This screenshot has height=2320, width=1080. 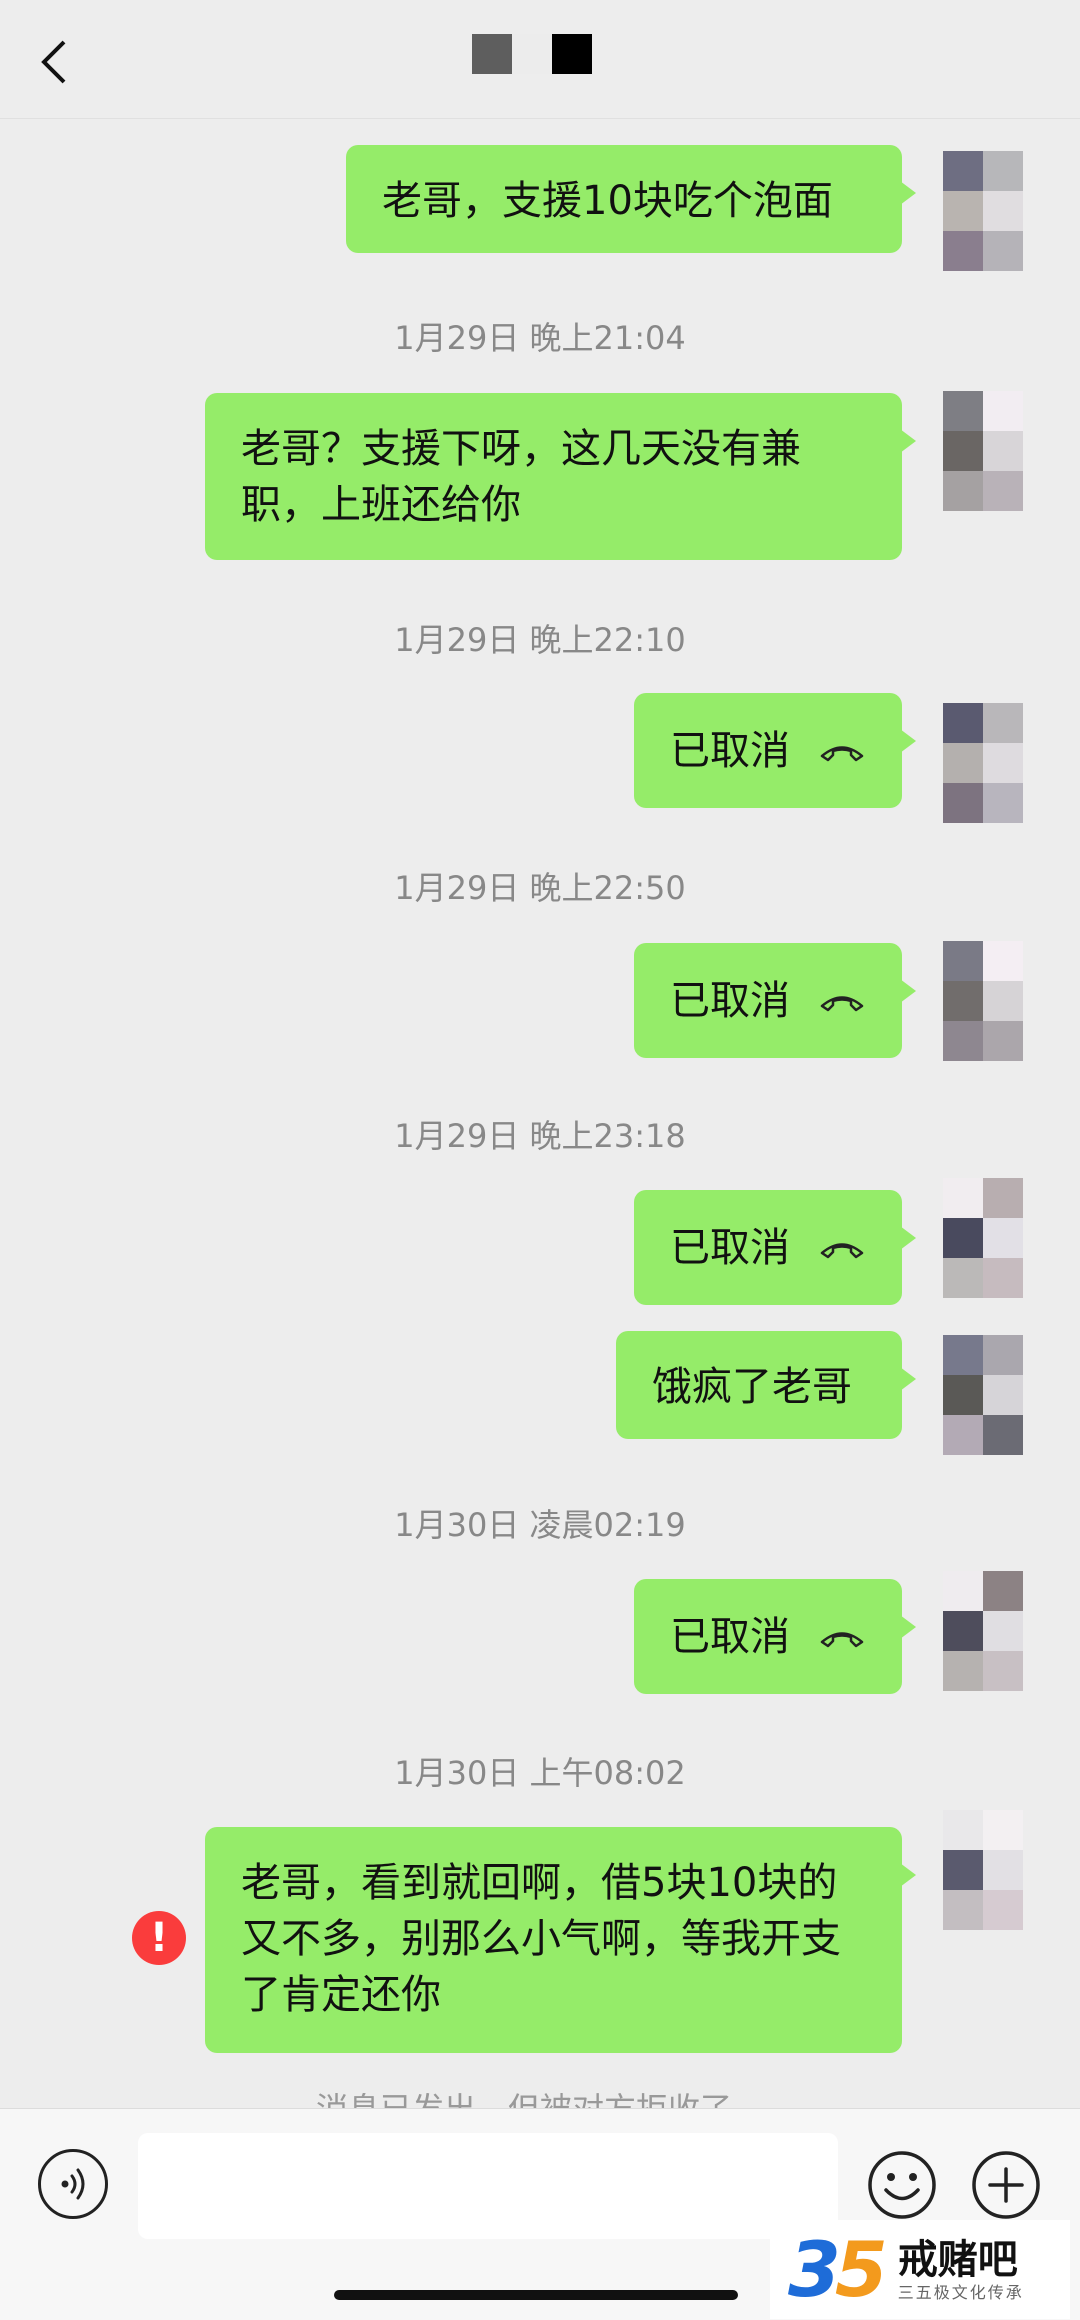 What do you see at coordinates (957, 2259) in the screenshot?
I see `watermark-text: 戒赌吧` at bounding box center [957, 2259].